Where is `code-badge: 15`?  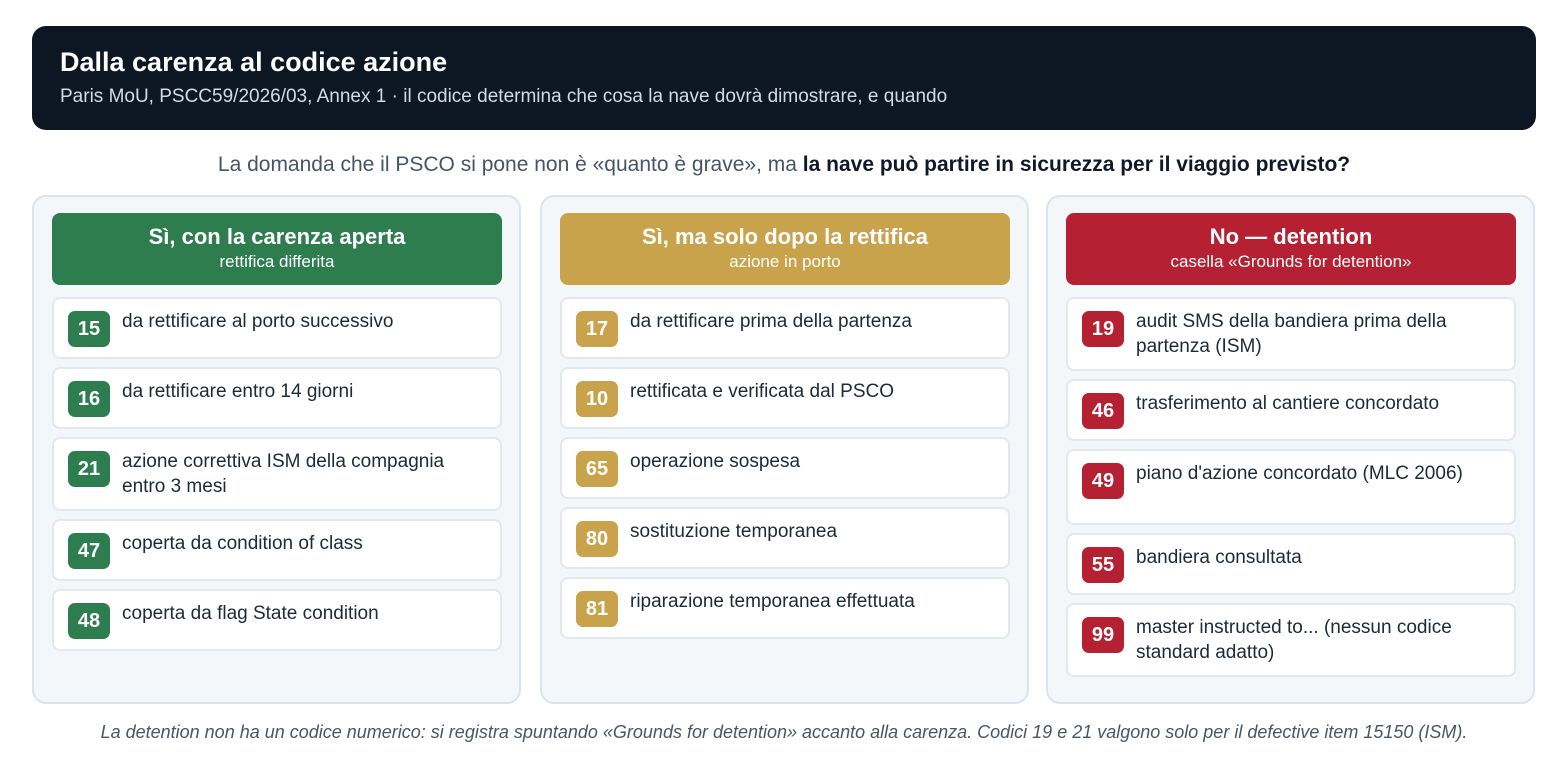
code-badge: 15 is located at coordinates (89, 329).